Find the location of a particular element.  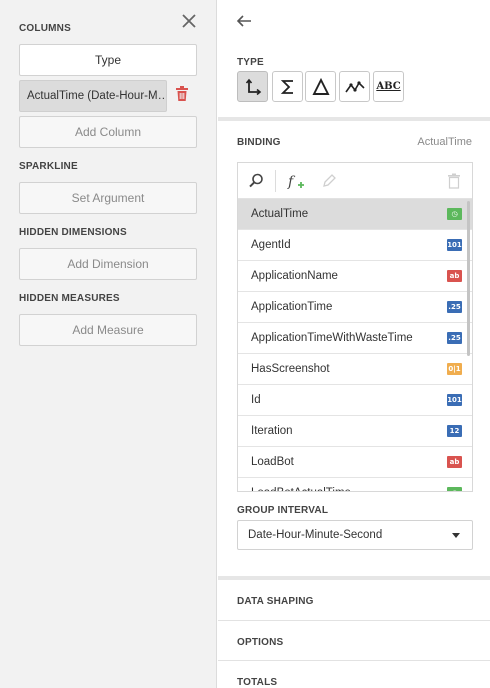

back-arrow-icon is located at coordinates (244, 21).